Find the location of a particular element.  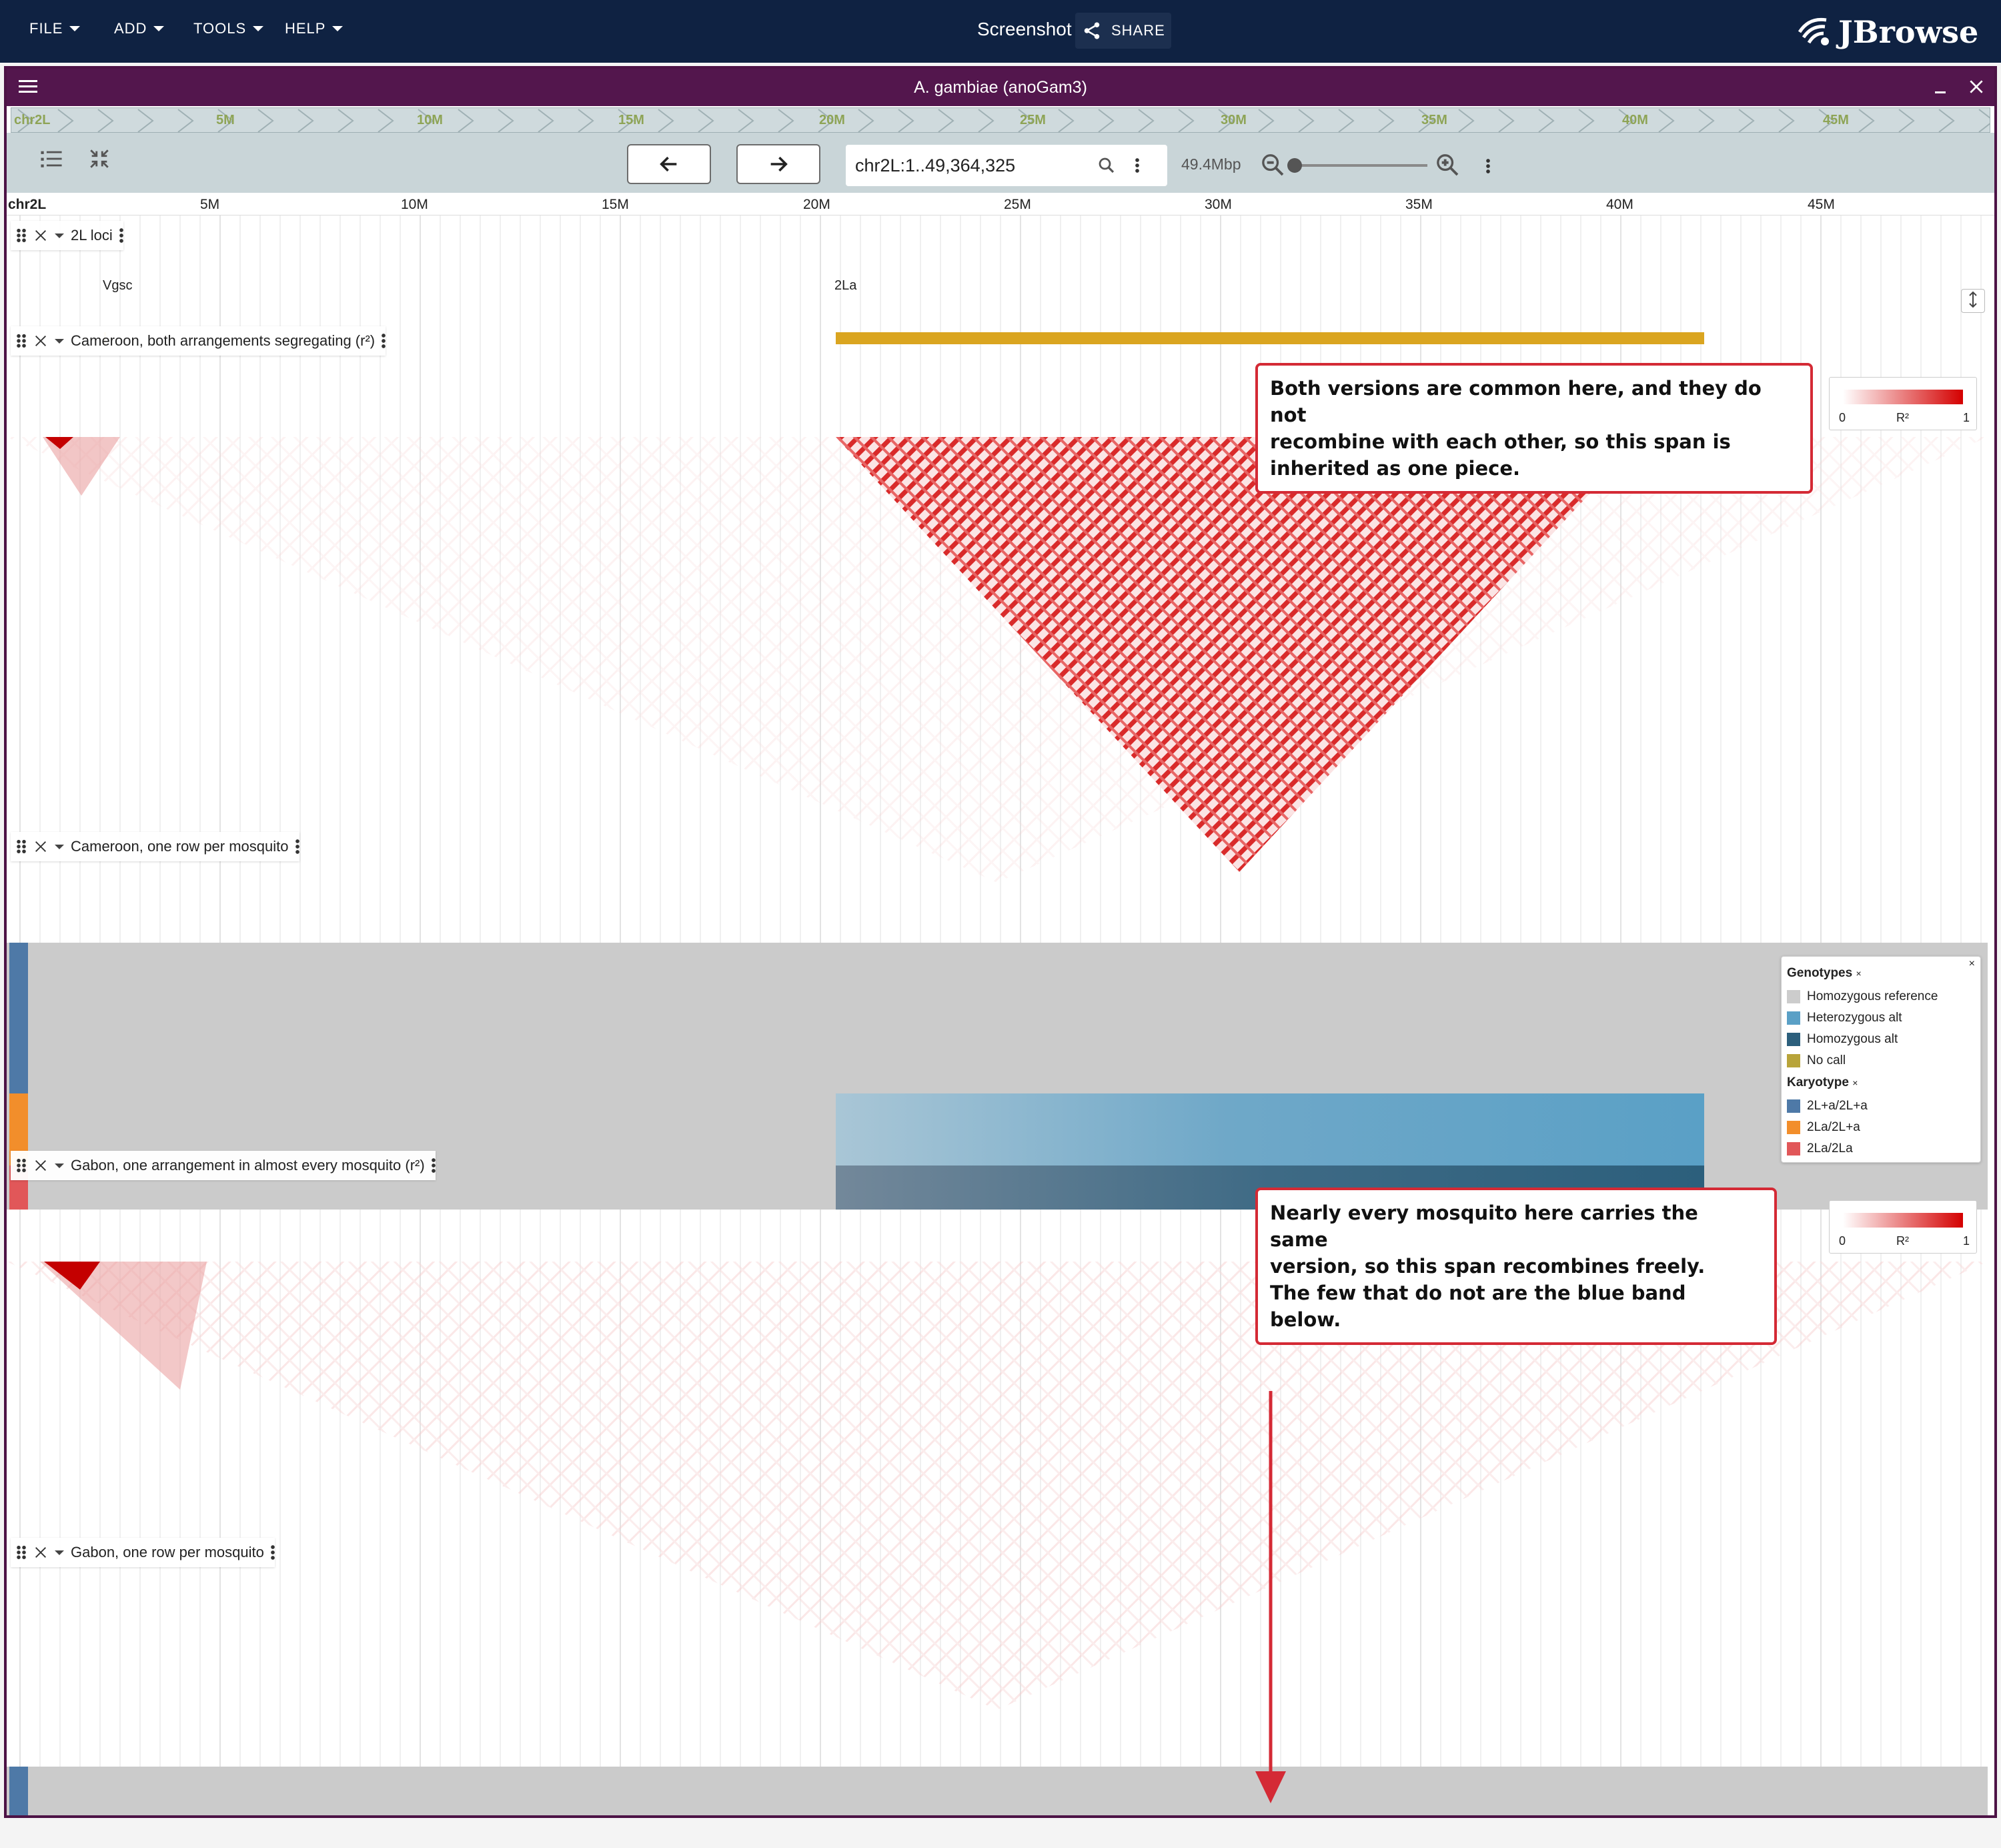

legend-label: 2L+a/2L+a is located at coordinates (1837, 1106).